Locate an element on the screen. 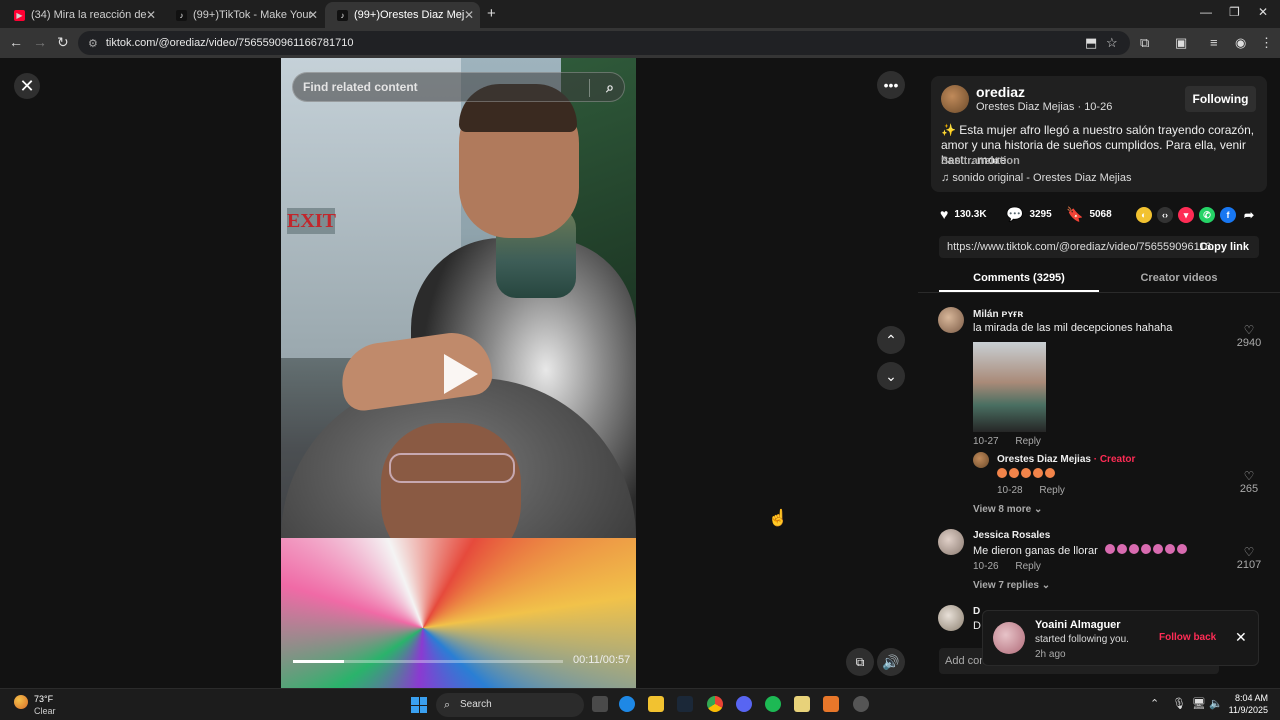  clock-date: 11/9/2025 is located at coordinates (1246, 710).